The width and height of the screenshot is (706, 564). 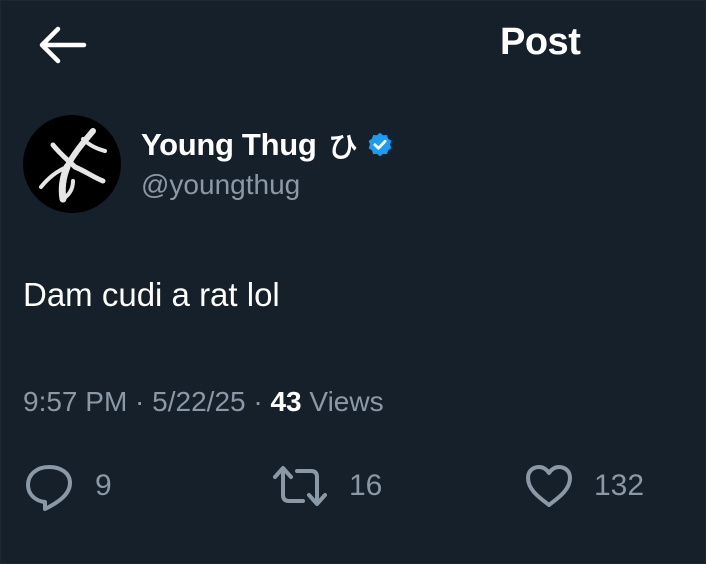 What do you see at coordinates (151, 294) in the screenshot?
I see `post-text: Dam cudi a rat lol` at bounding box center [151, 294].